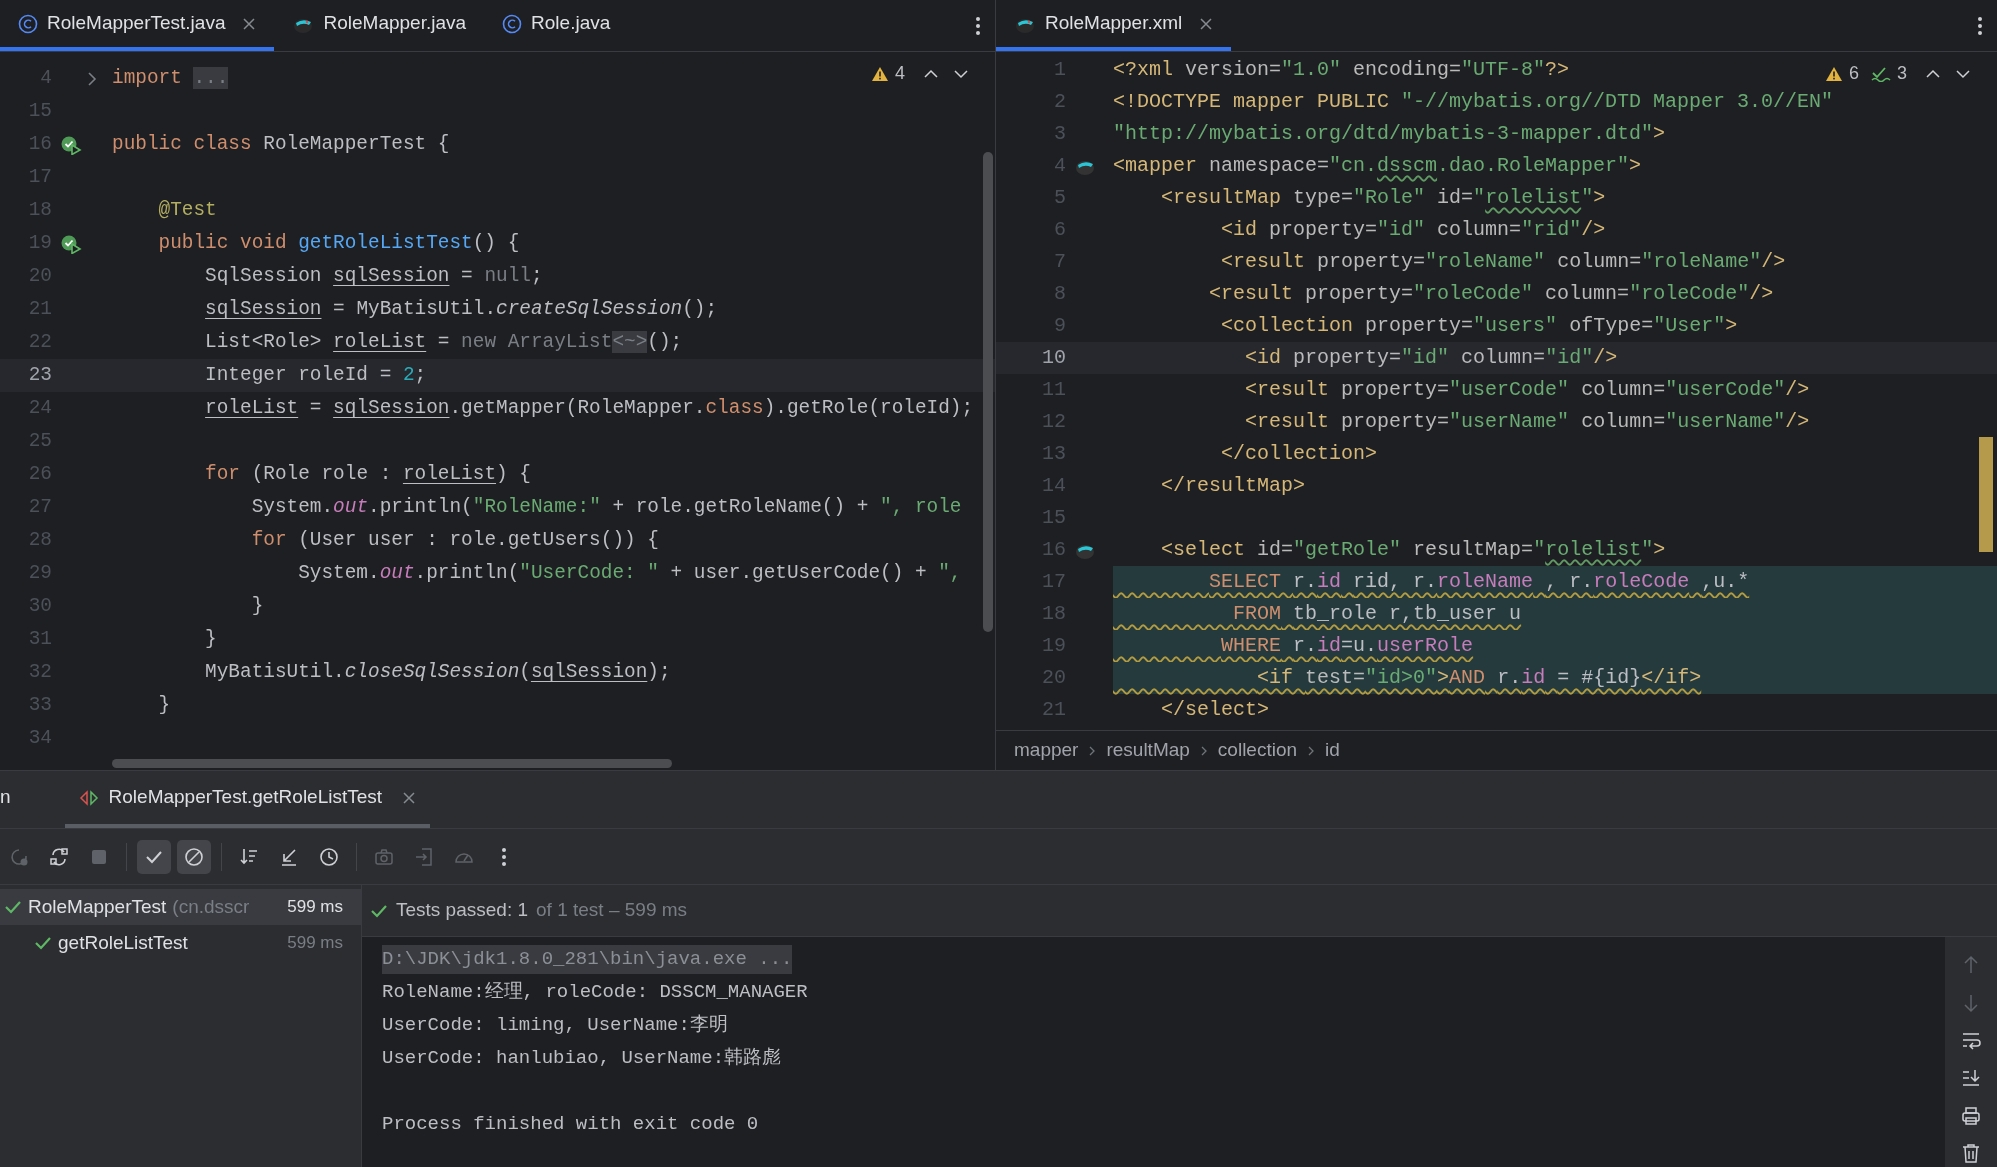  Describe the element at coordinates (1341, 70) in the screenshot. I see `code-line: <?xml version="1.0" encoding="UTF-8"?>` at that location.